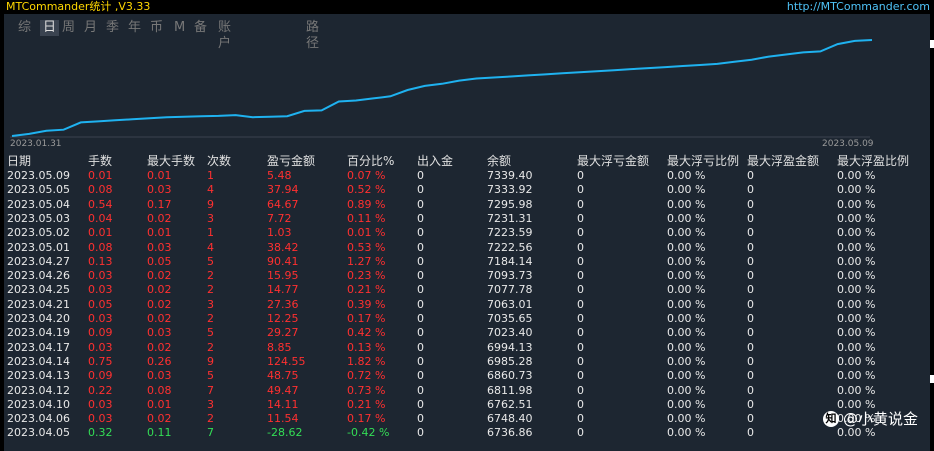 The width and height of the screenshot is (934, 451). Describe the element at coordinates (366, 204) in the screenshot. I see `cell-pct: 0.89 %` at that location.